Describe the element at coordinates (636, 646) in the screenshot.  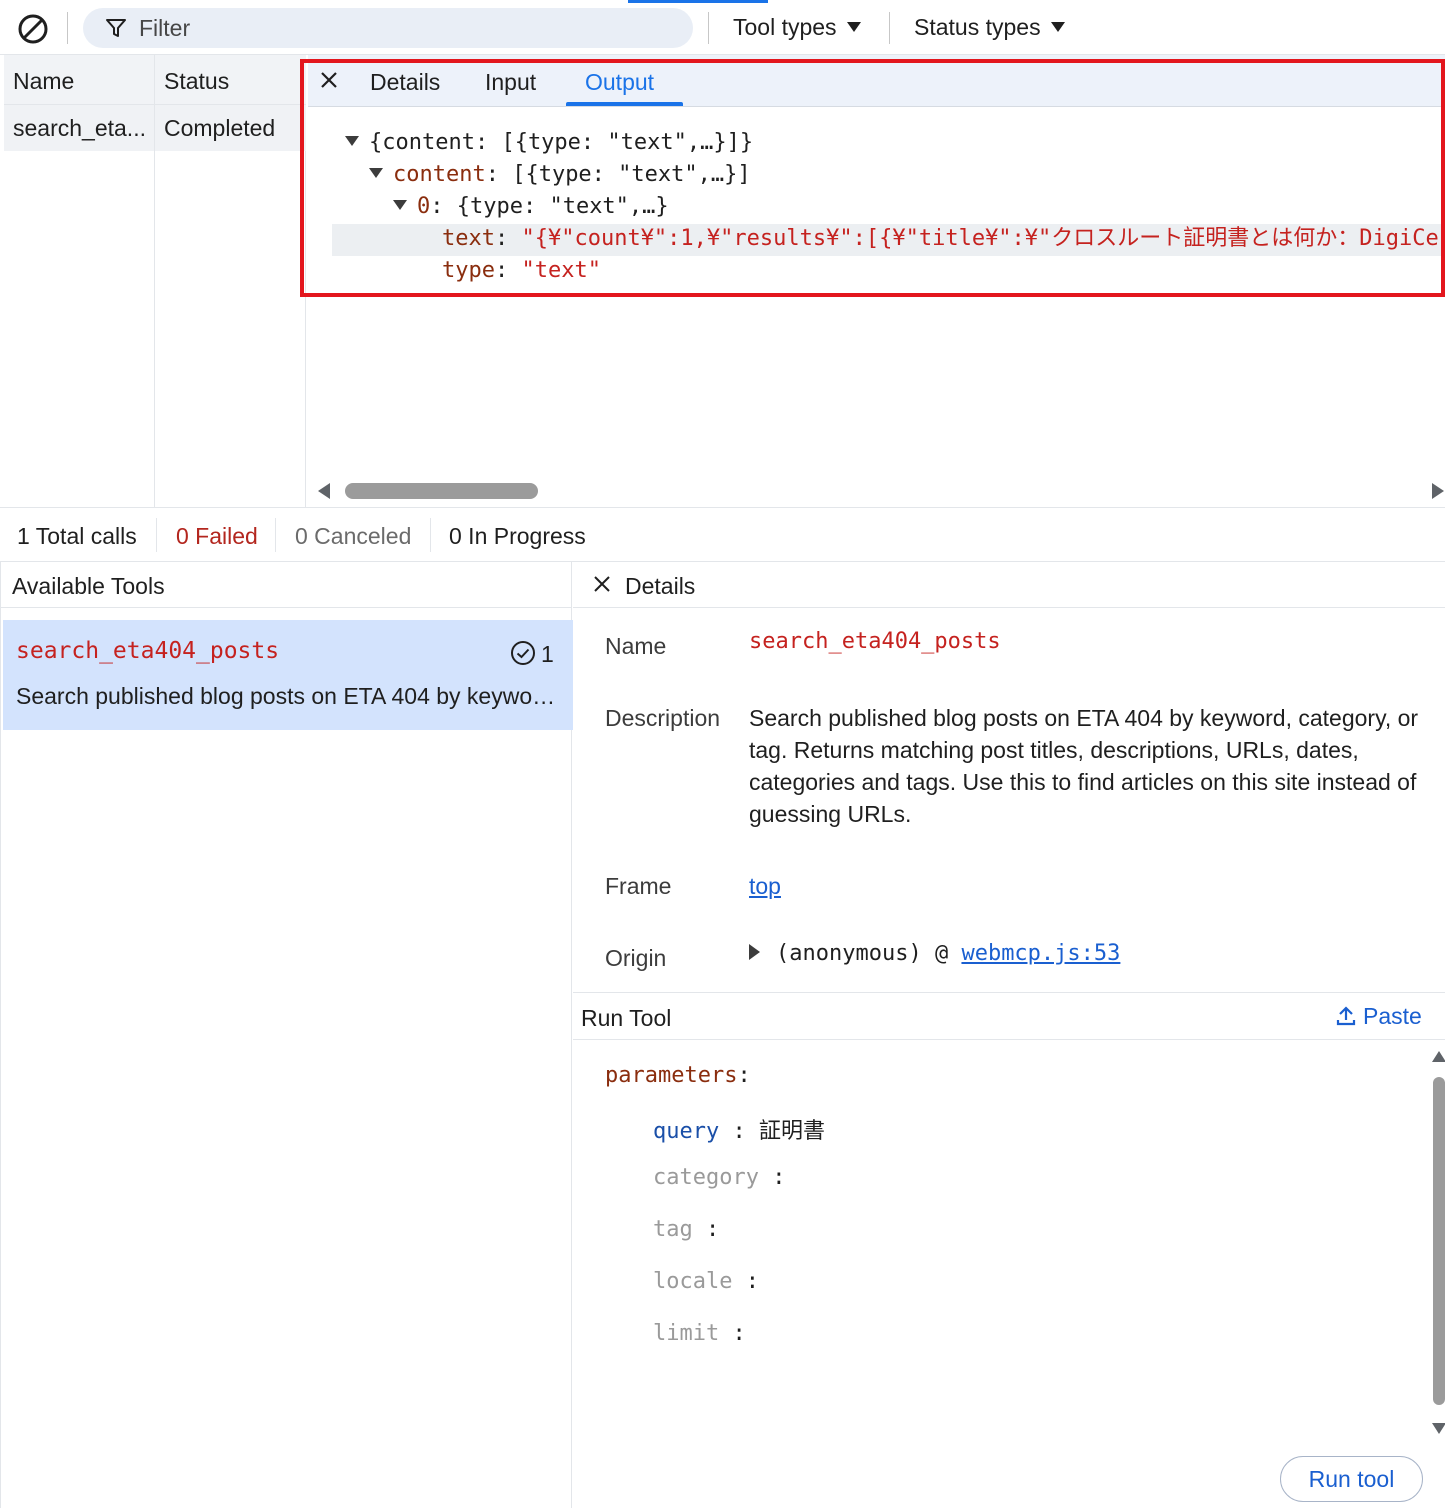
I see `name-label: Name` at that location.